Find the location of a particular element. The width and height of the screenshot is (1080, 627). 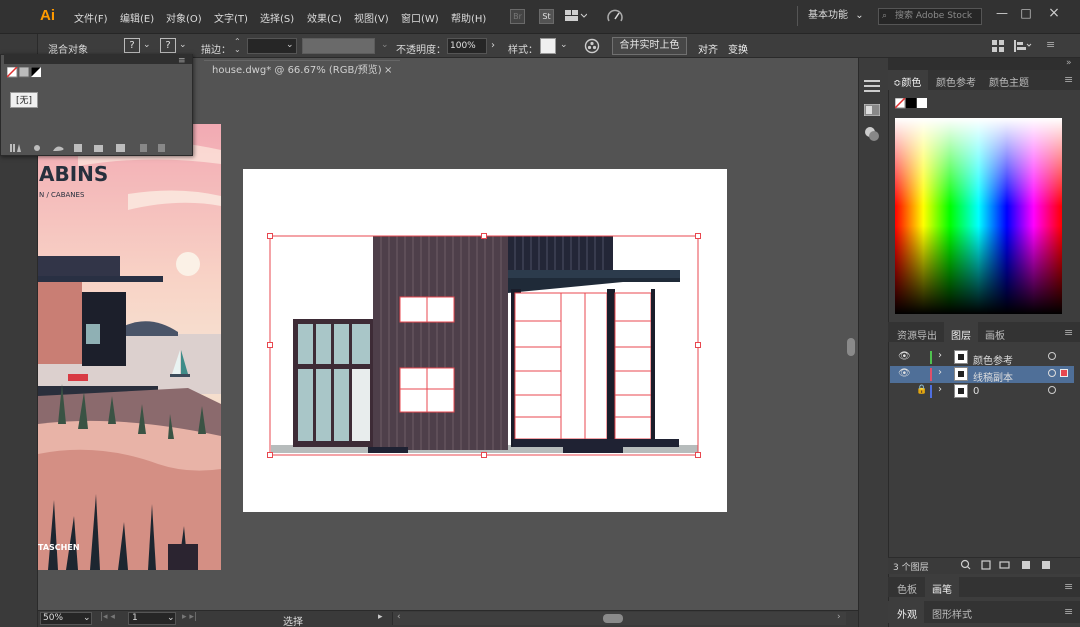

appearance-panel-menu-icon: ≡ is located at coordinates (1068, 611).